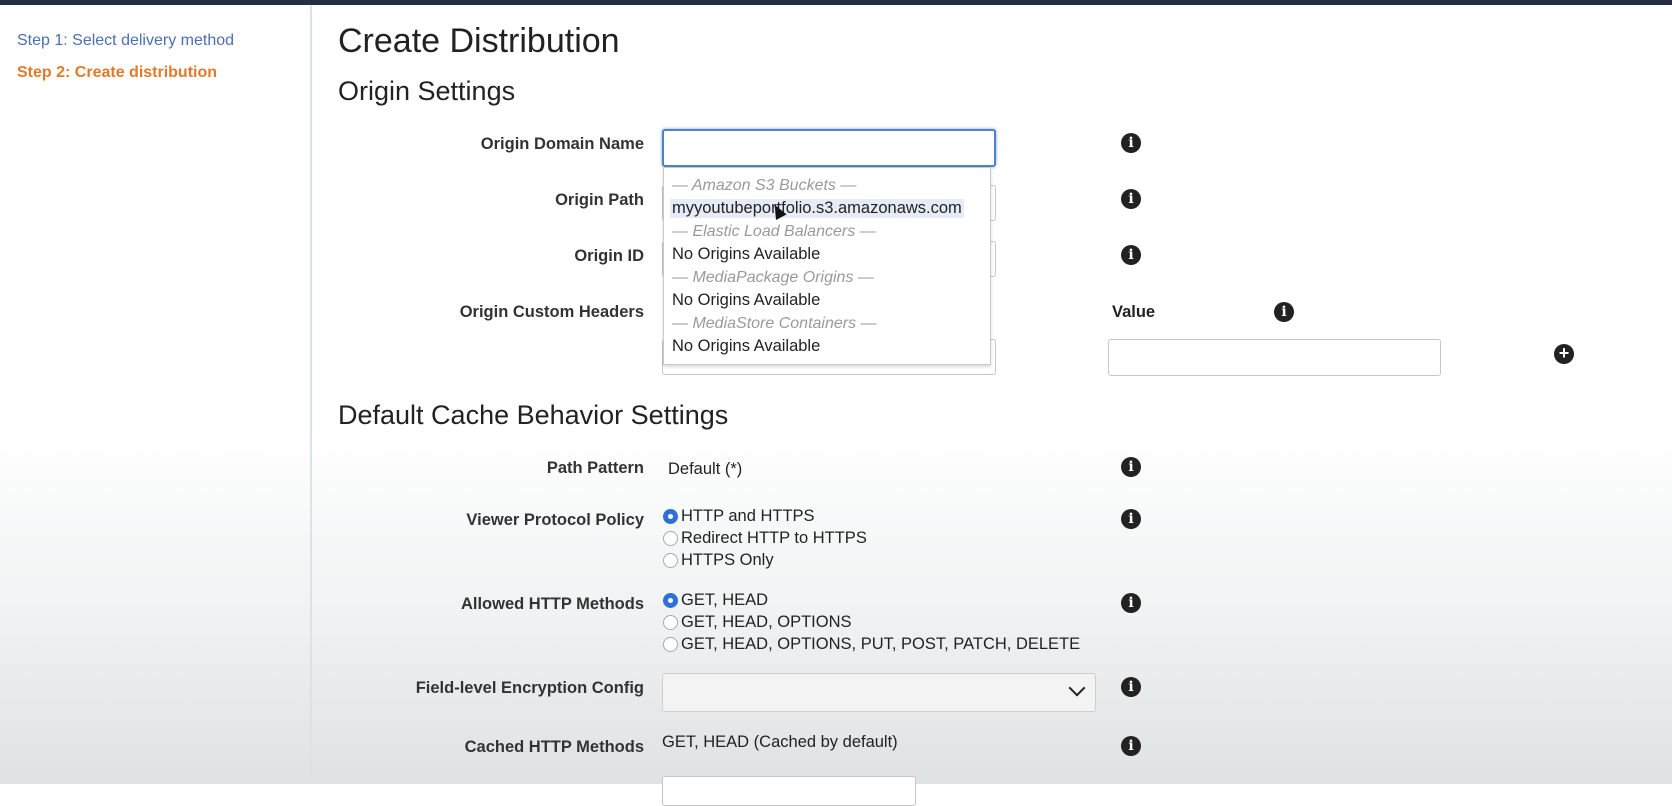 This screenshot has width=1672, height=806. Describe the element at coordinates (746, 300) in the screenshot. I see `dropdown-option-mediapackage-none: No Origins Available` at that location.